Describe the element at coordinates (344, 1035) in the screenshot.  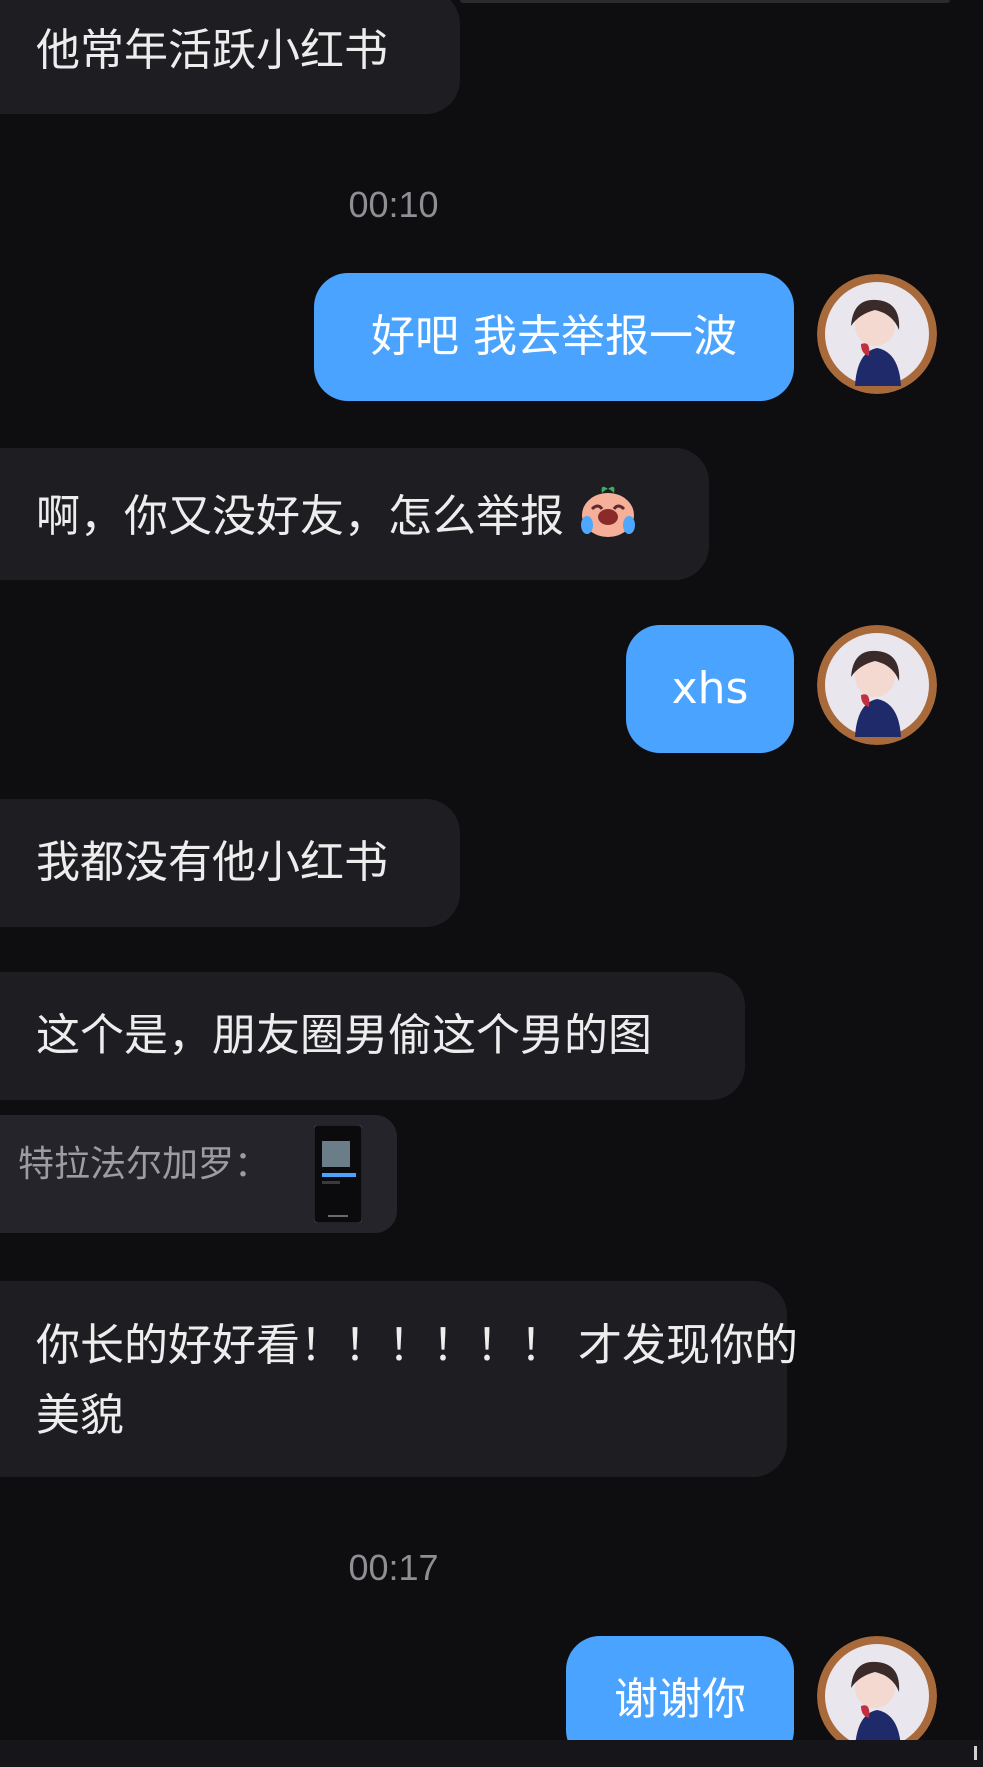
I see `message-text: 这个是，朋友圈男偷这个男的图` at that location.